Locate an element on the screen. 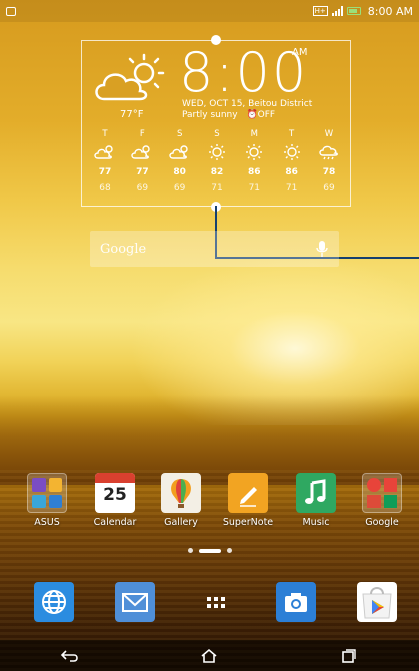 Image resolution: width=419 pixels, height=671 pixels. forecast-high: 78 is located at coordinates (329, 172).